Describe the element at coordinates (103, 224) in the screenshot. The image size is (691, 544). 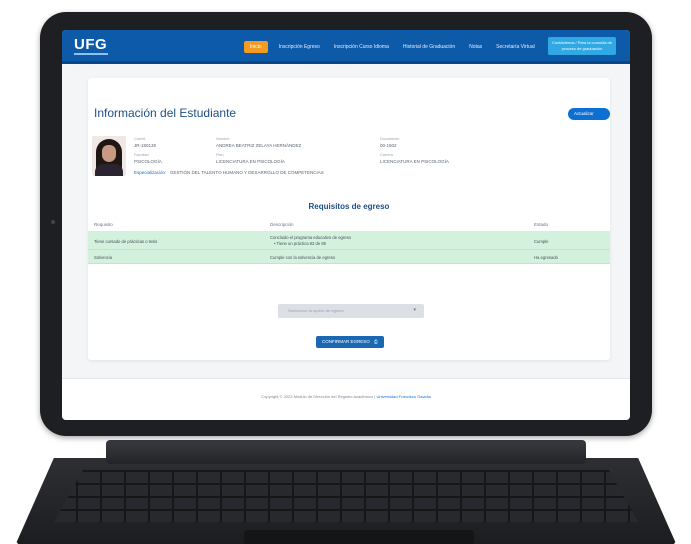
I see `header-requisito: Requisito` at that location.